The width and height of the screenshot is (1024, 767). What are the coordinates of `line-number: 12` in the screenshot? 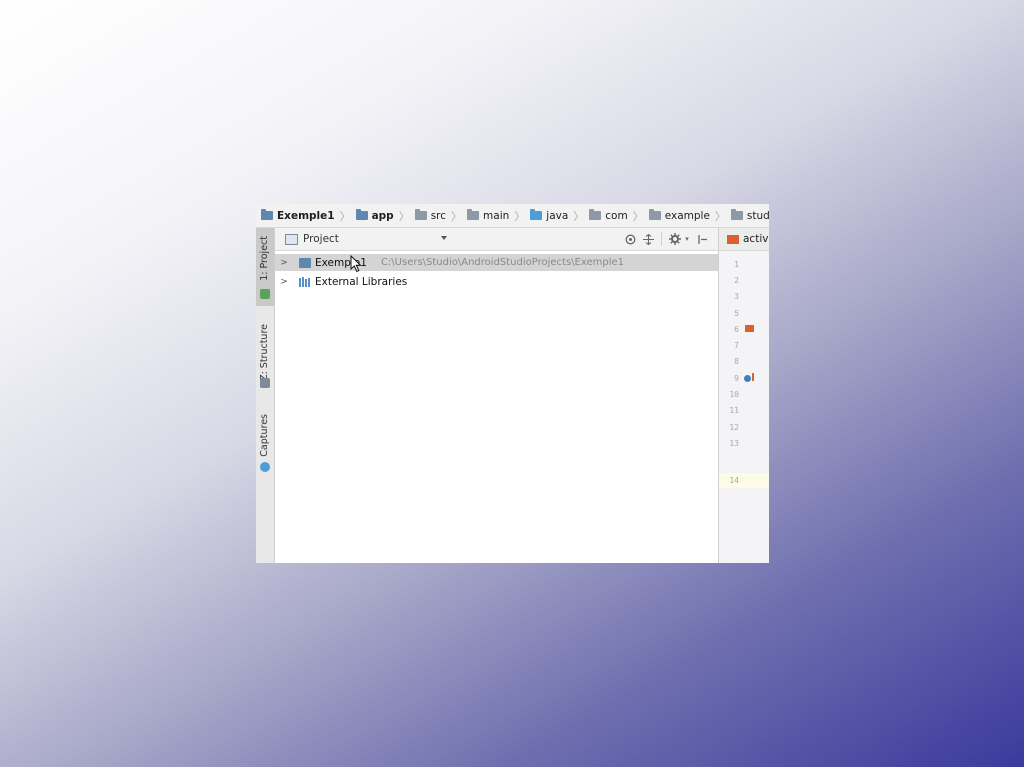 It's located at (734, 427).